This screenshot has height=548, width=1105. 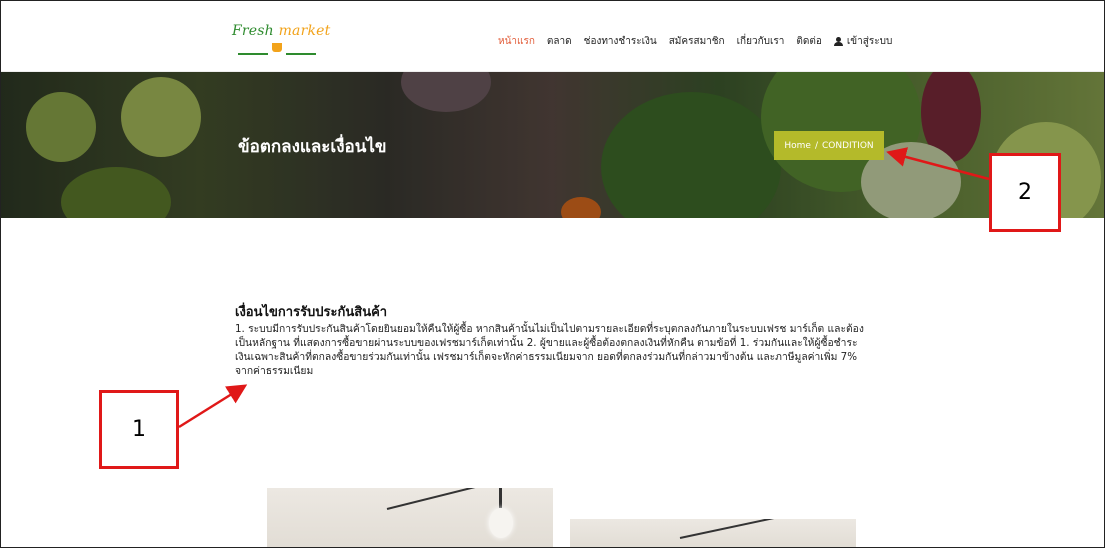 I want to click on annotation-callout-1: 1, so click(x=139, y=429).